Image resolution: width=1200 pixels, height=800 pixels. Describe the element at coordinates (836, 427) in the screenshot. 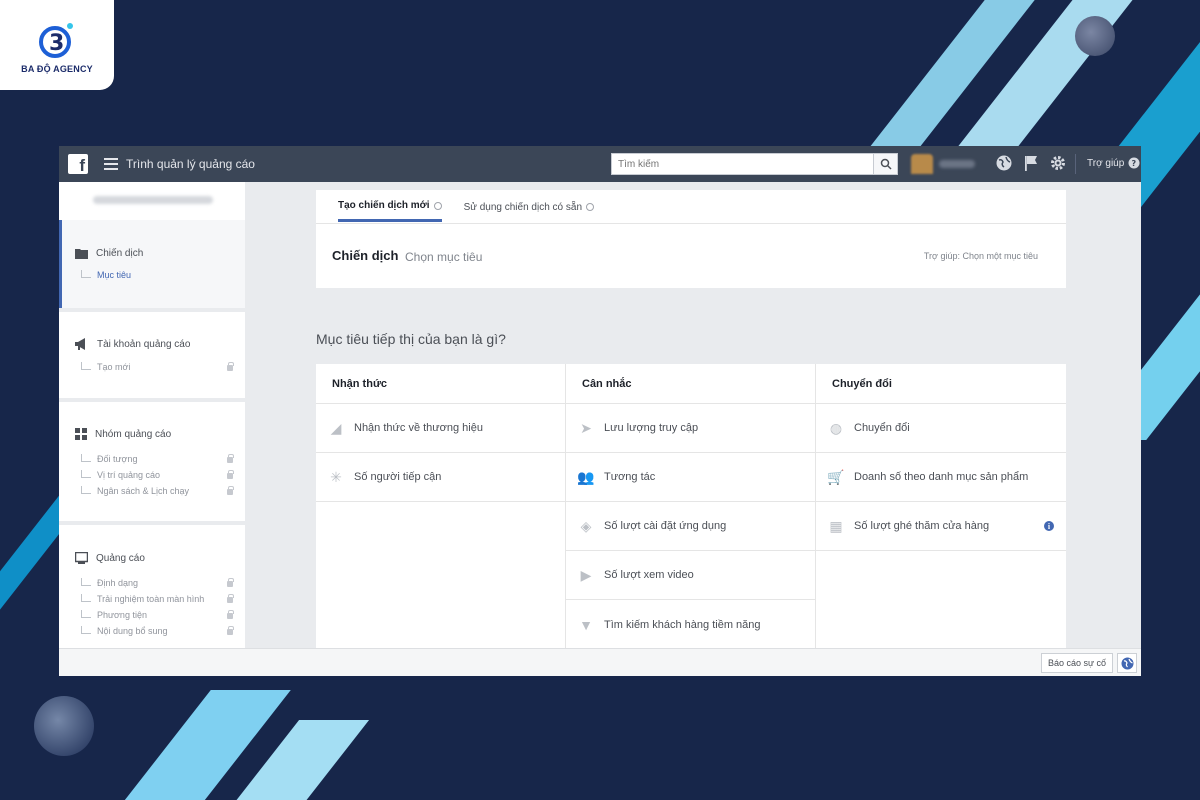

I see `globe-icon: ◍` at that location.